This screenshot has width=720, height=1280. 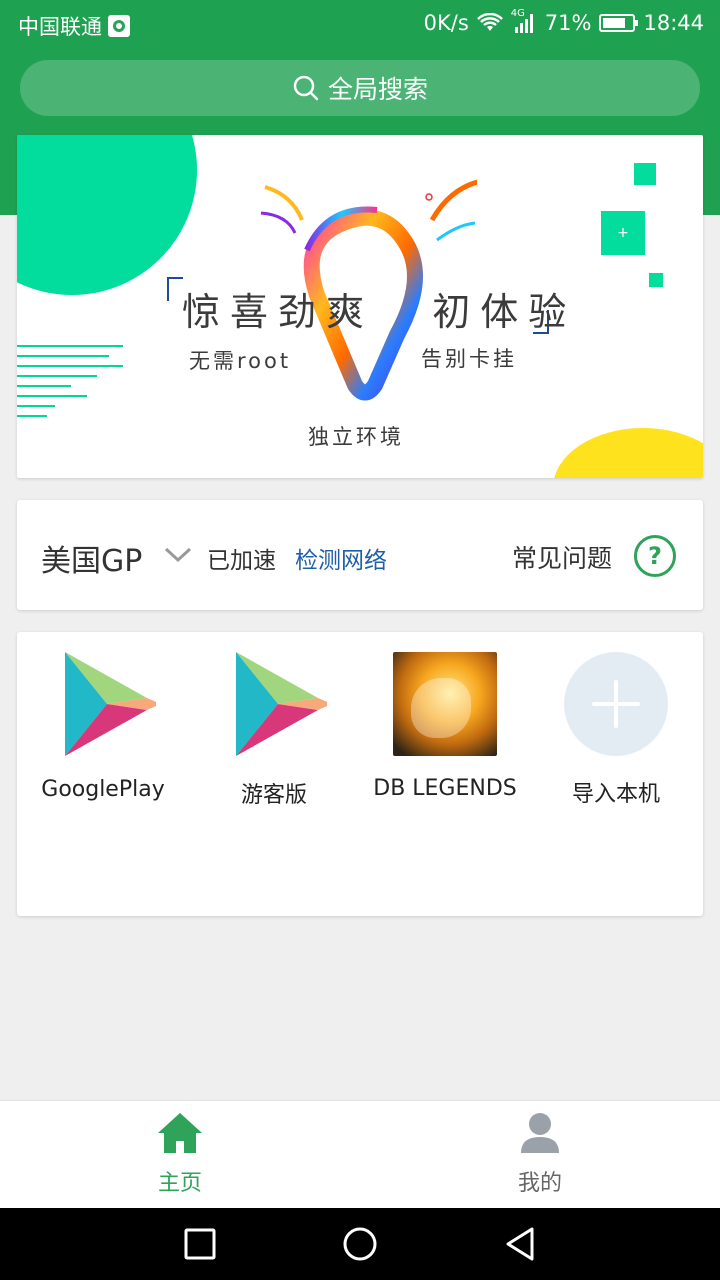 I want to click on clock: 18:44, so click(x=673, y=23).